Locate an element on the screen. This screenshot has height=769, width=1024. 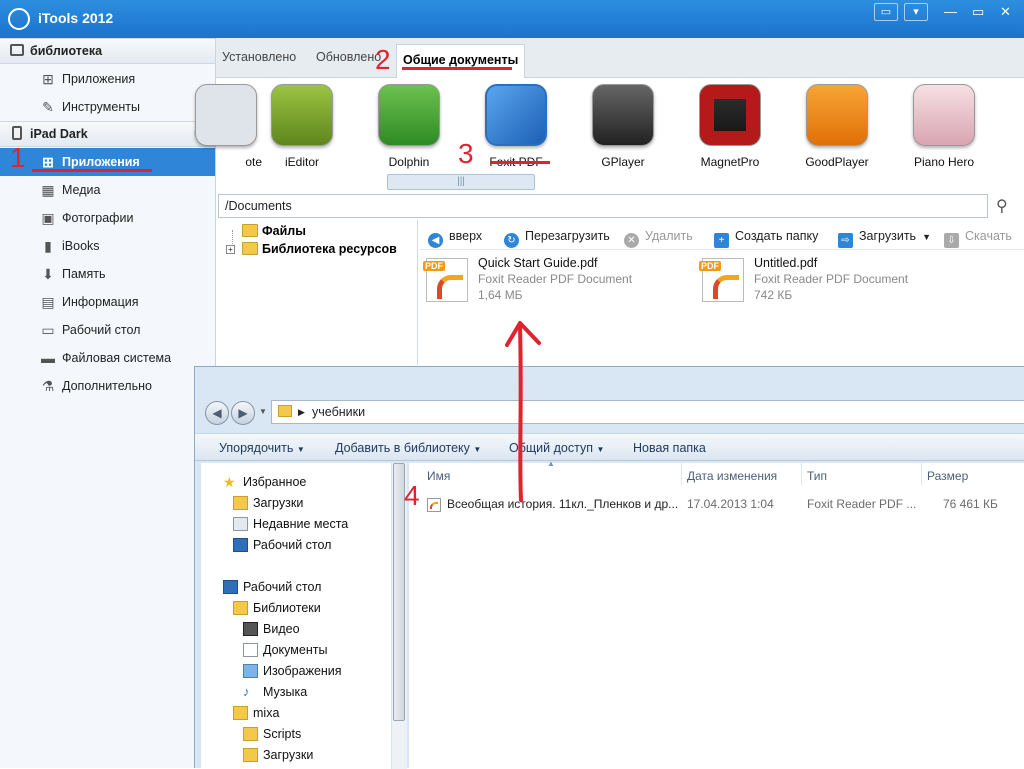
add-to-library-label: Добавить в библиотеку is located at coordinates (402, 448).